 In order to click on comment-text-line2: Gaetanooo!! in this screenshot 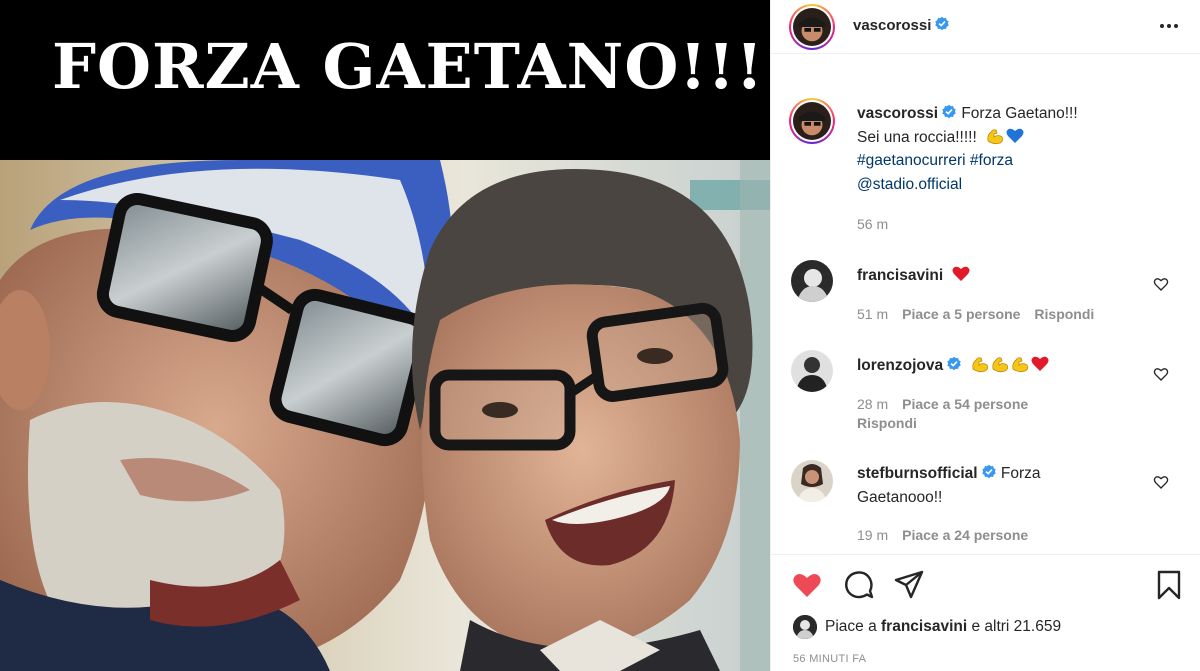, I will do `click(900, 497)`.